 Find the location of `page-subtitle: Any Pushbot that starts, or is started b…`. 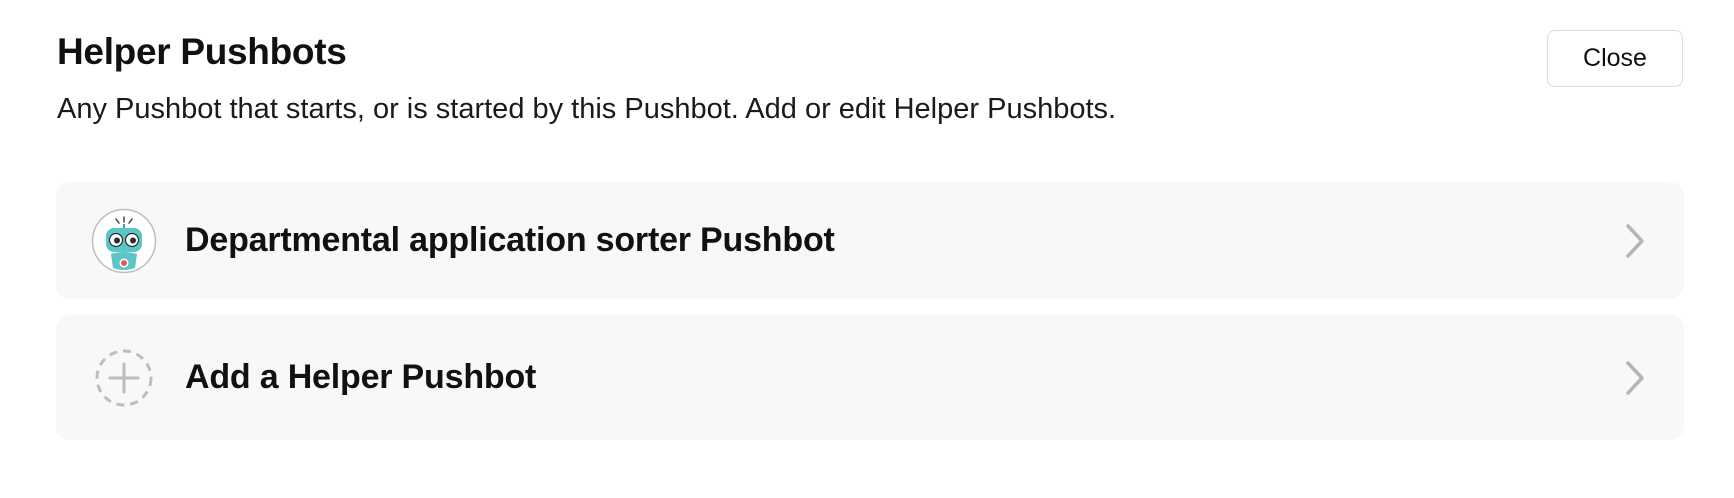

page-subtitle: Any Pushbot that starts, or is started b… is located at coordinates (587, 109).